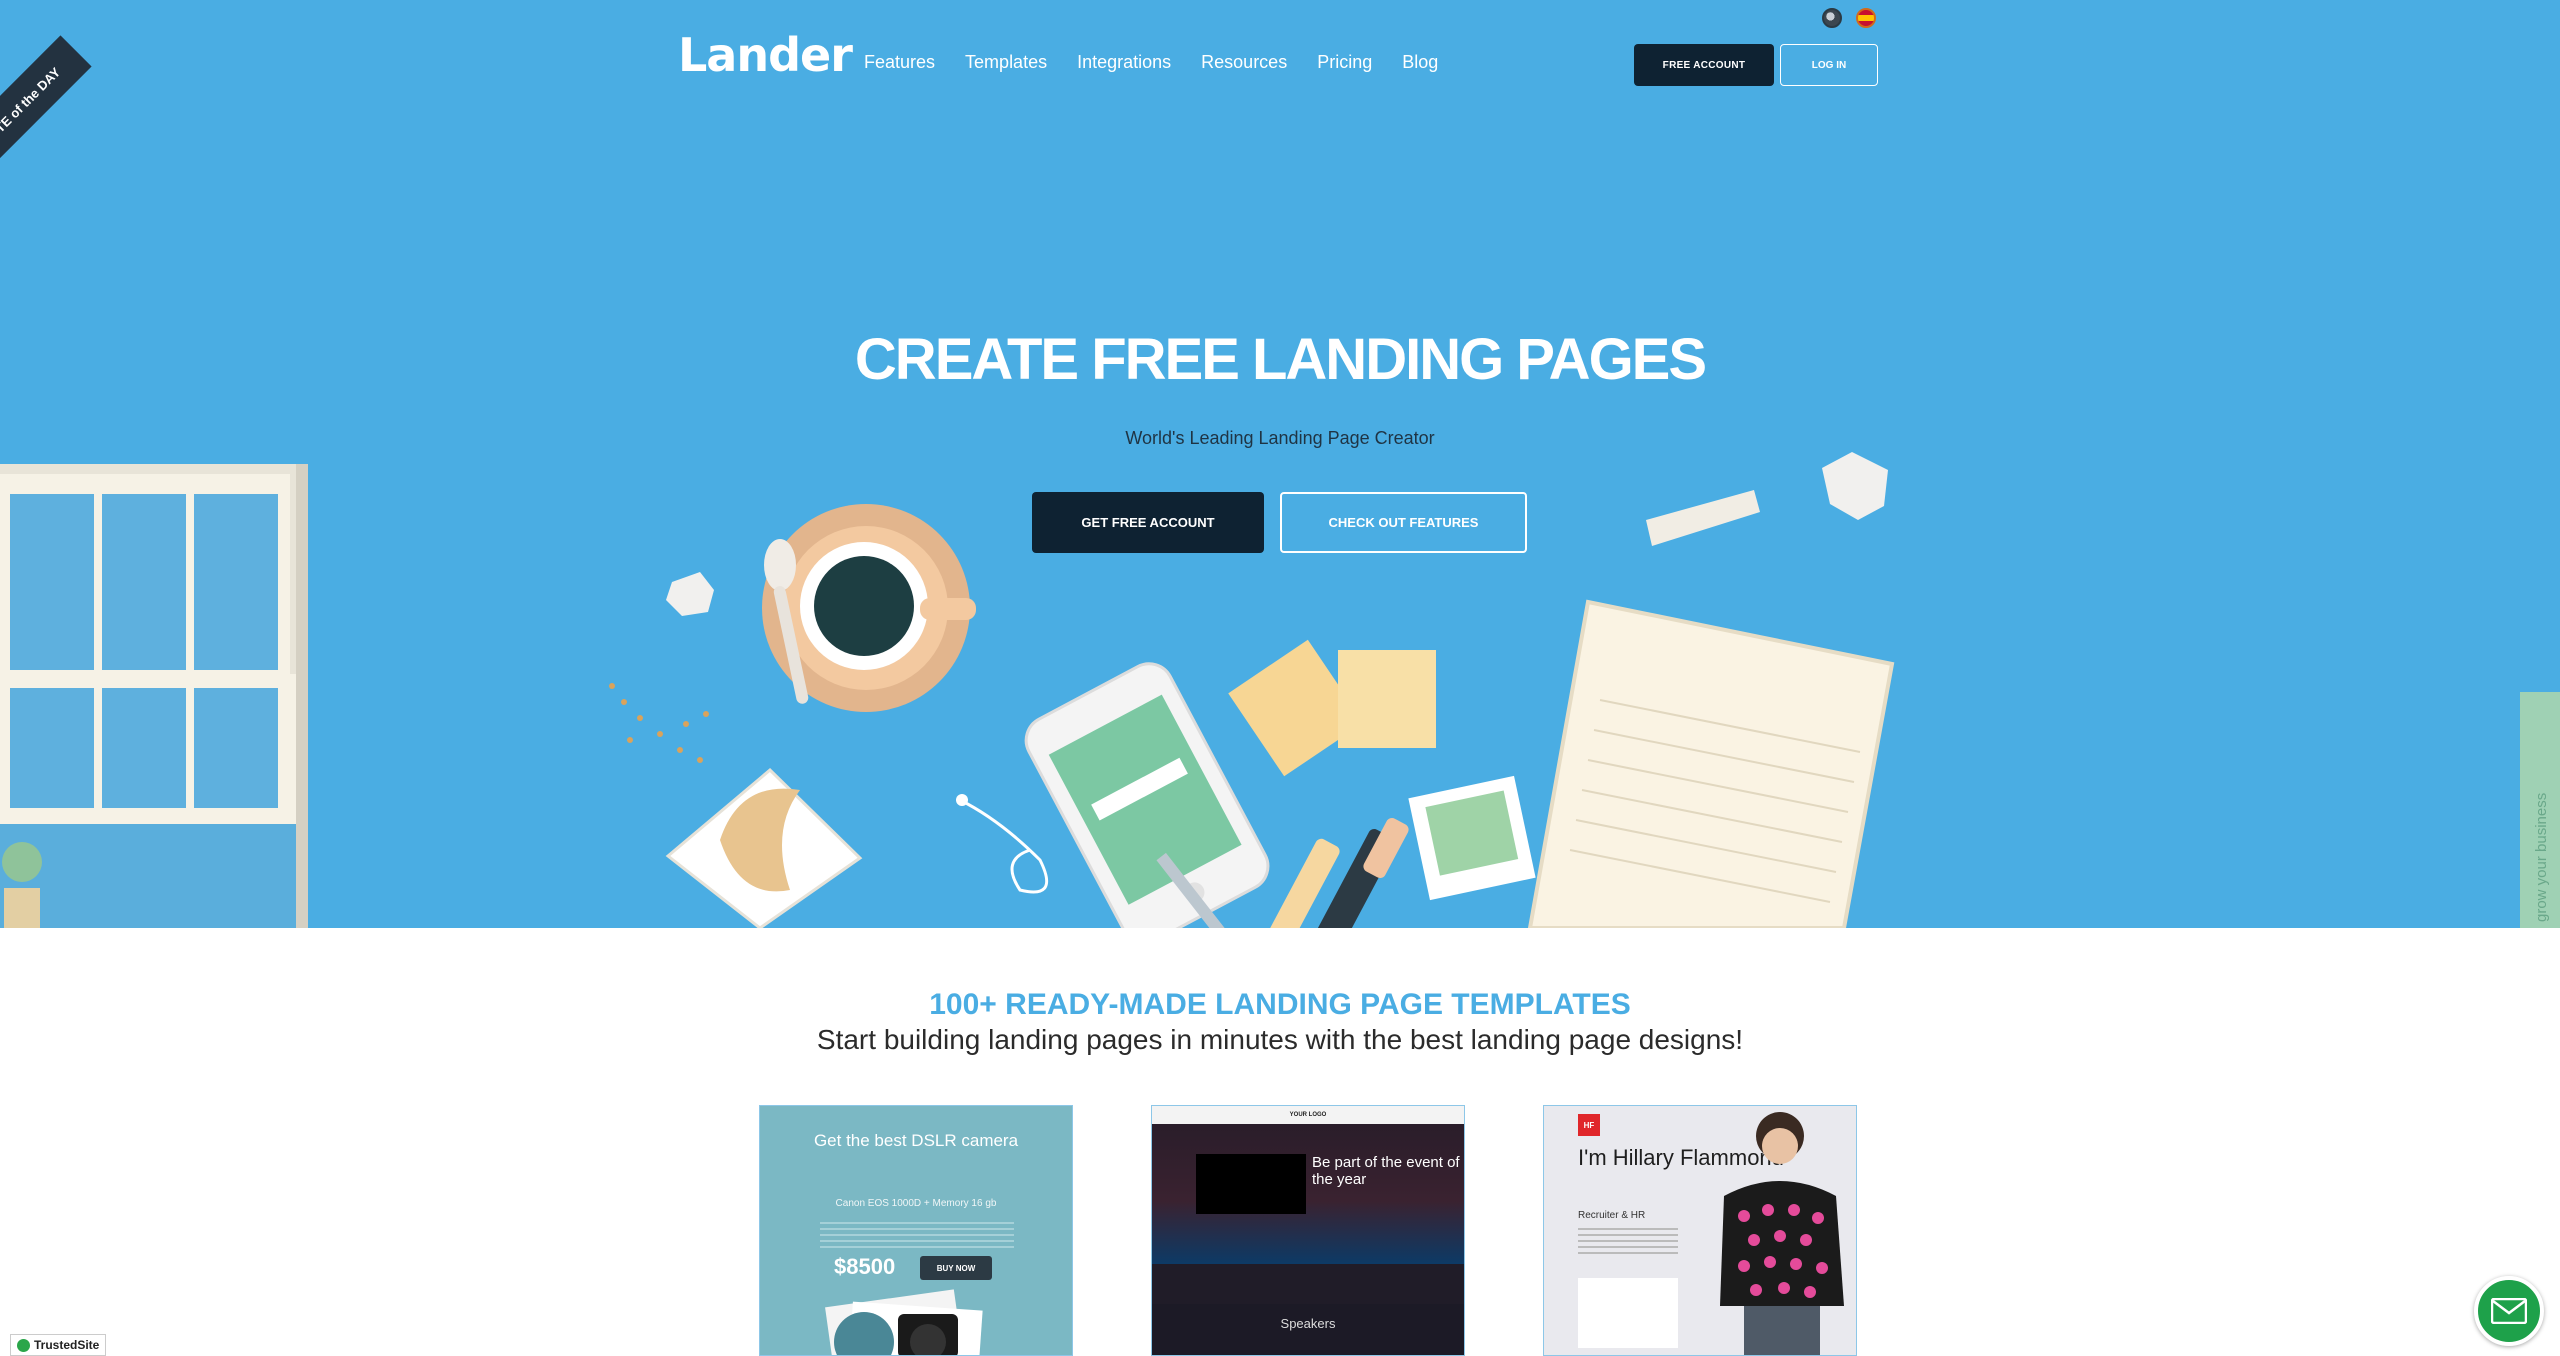 This screenshot has height=1356, width=2560. What do you see at coordinates (1251, 1184) in the screenshot?
I see `event-video` at bounding box center [1251, 1184].